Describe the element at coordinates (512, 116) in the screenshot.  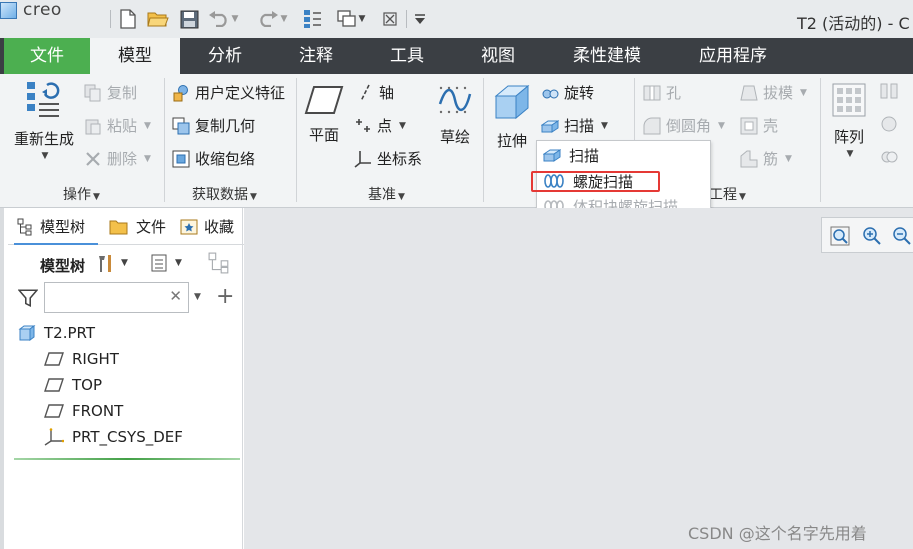
I see `extrude-button: 拉伸` at that location.